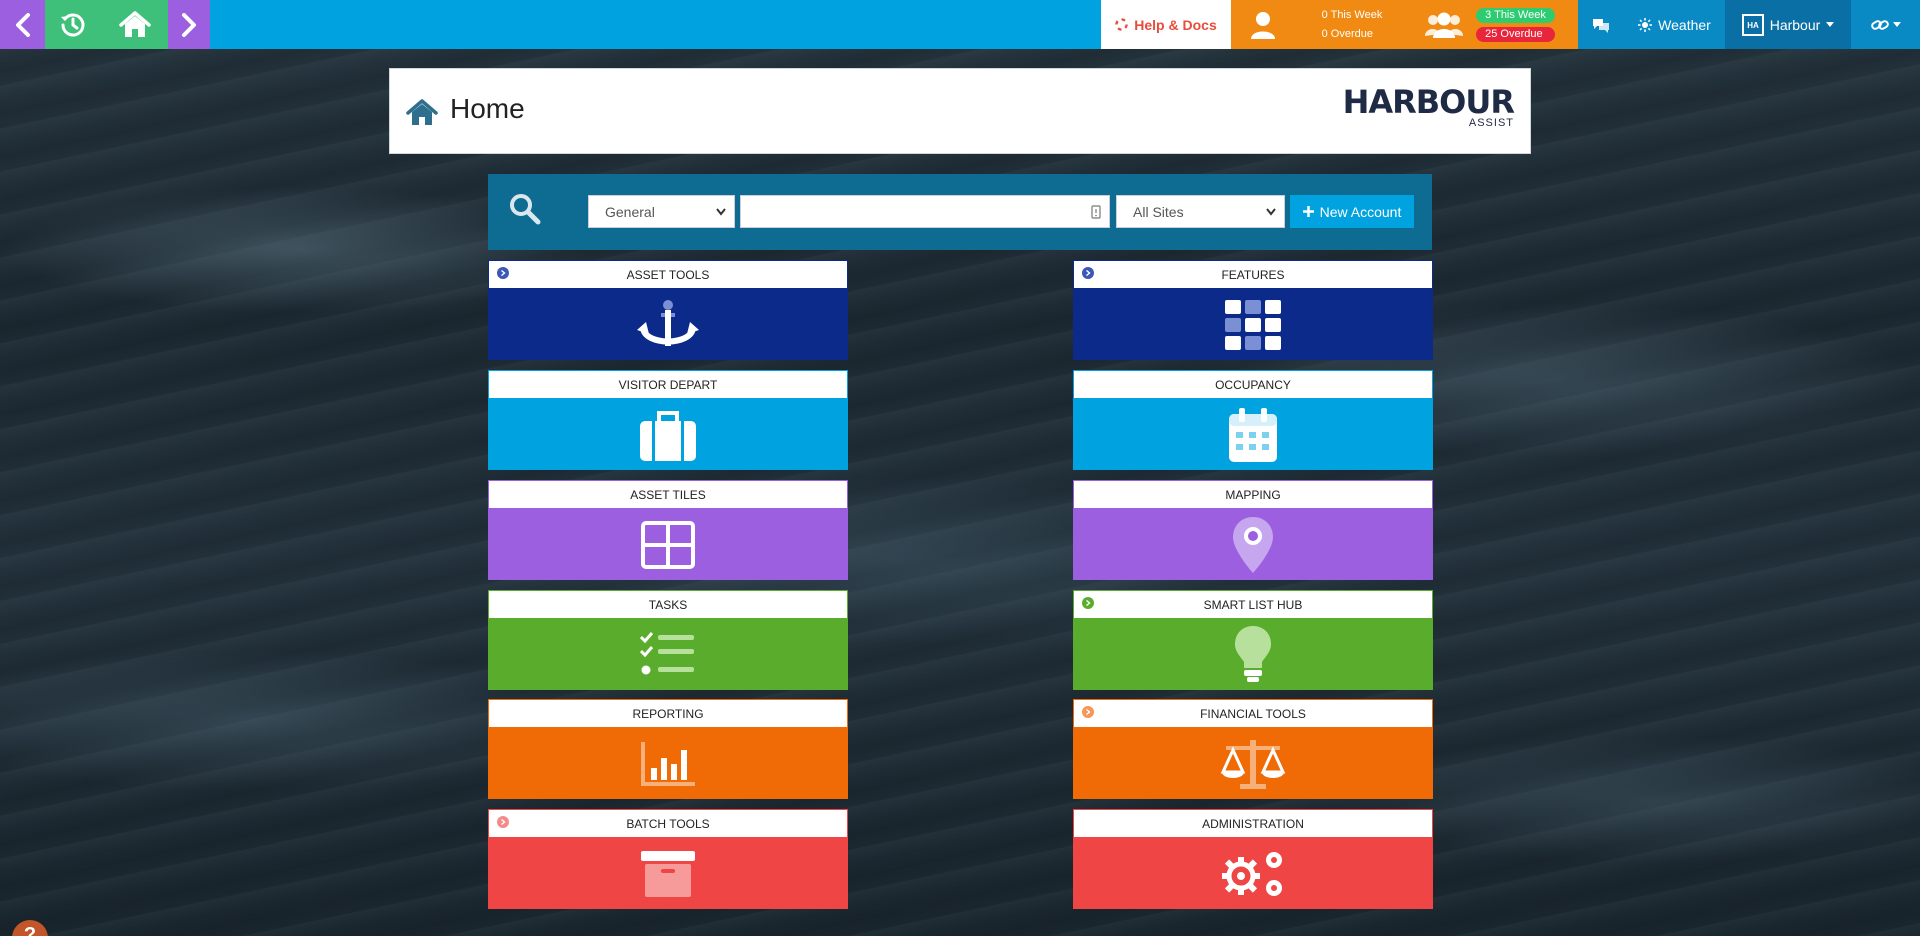 The height and width of the screenshot is (936, 1920). I want to click on harbour-label: Harbour, so click(1795, 24).